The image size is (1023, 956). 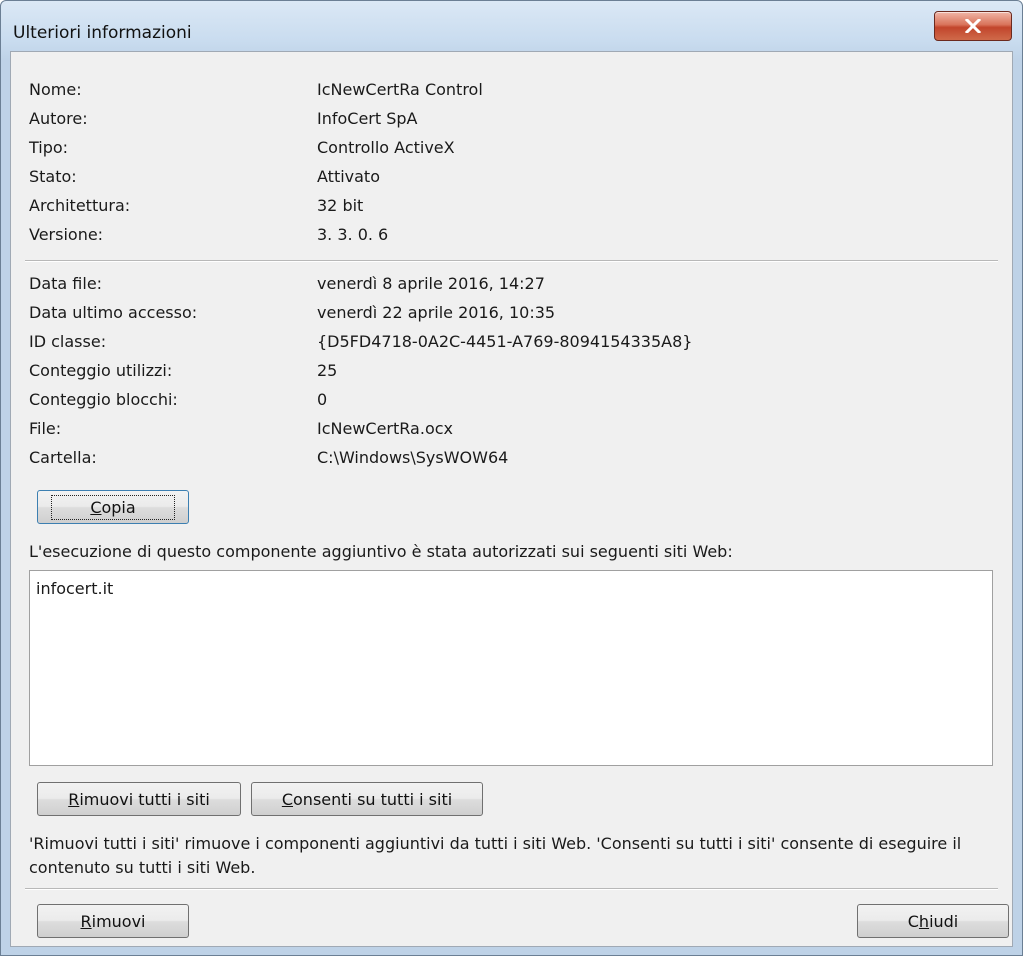 I want to click on title-bar: Ulteriori informazioni, so click(x=511, y=26).